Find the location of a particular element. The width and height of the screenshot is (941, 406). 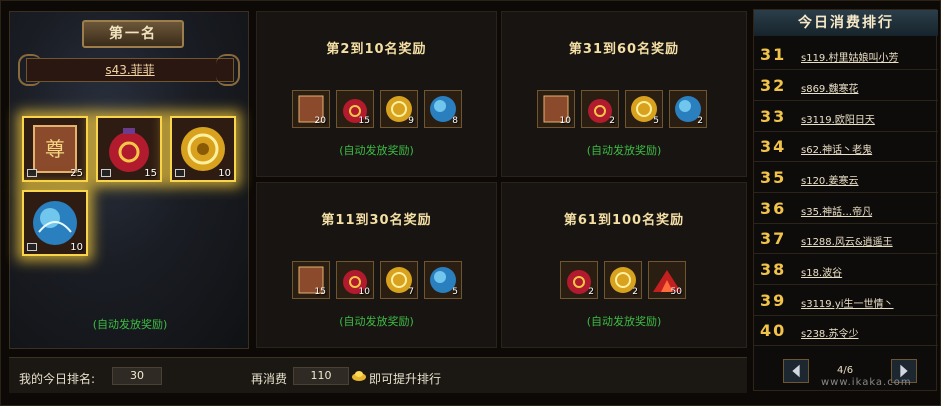

token-card-icon: 20 is located at coordinates (311, 109).